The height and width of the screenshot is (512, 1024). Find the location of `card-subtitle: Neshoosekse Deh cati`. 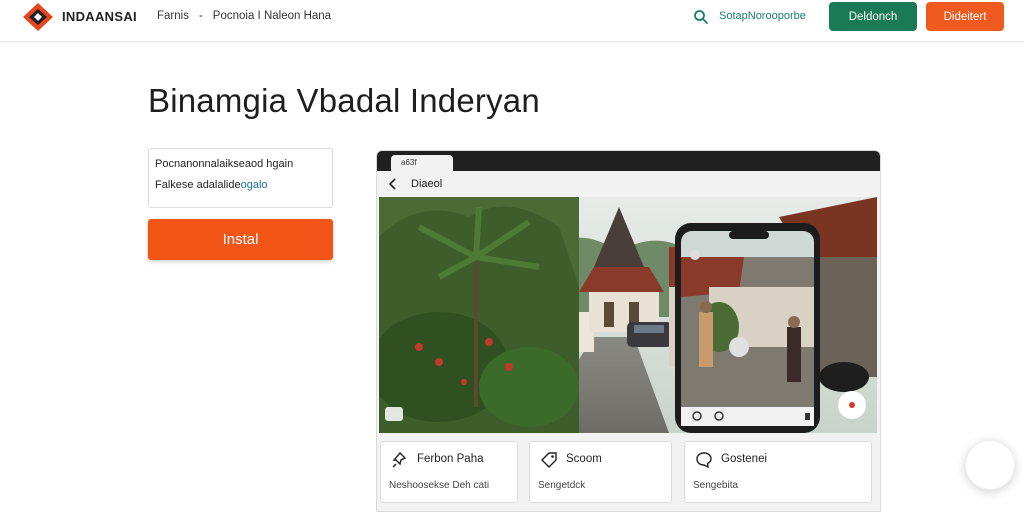

card-subtitle: Neshoosekse Deh cati is located at coordinates (439, 485).